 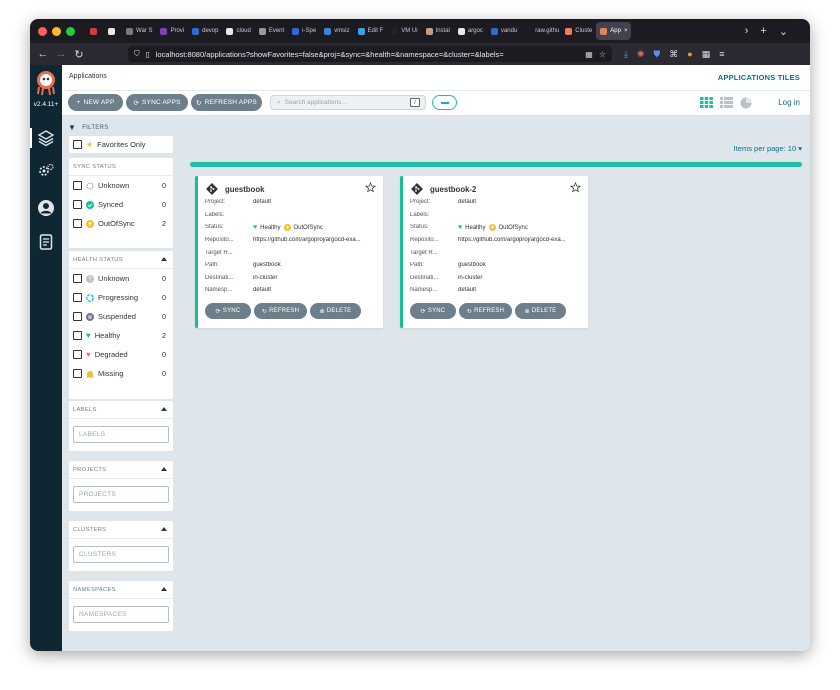 What do you see at coordinates (77, 316) in the screenshot?
I see `health-suspended-checkbox` at bounding box center [77, 316].